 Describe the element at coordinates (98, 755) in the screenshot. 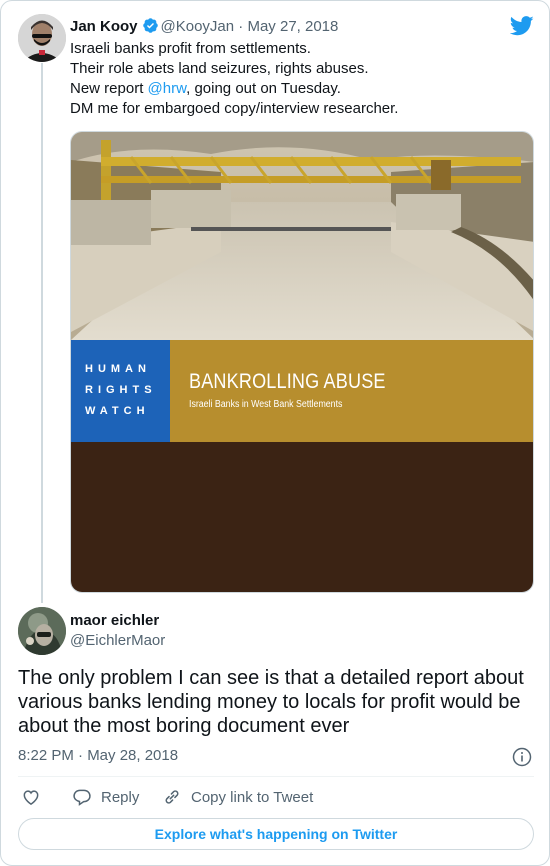

I see `reply-timestamp: 8:22 PM · May 28, 2018` at that location.